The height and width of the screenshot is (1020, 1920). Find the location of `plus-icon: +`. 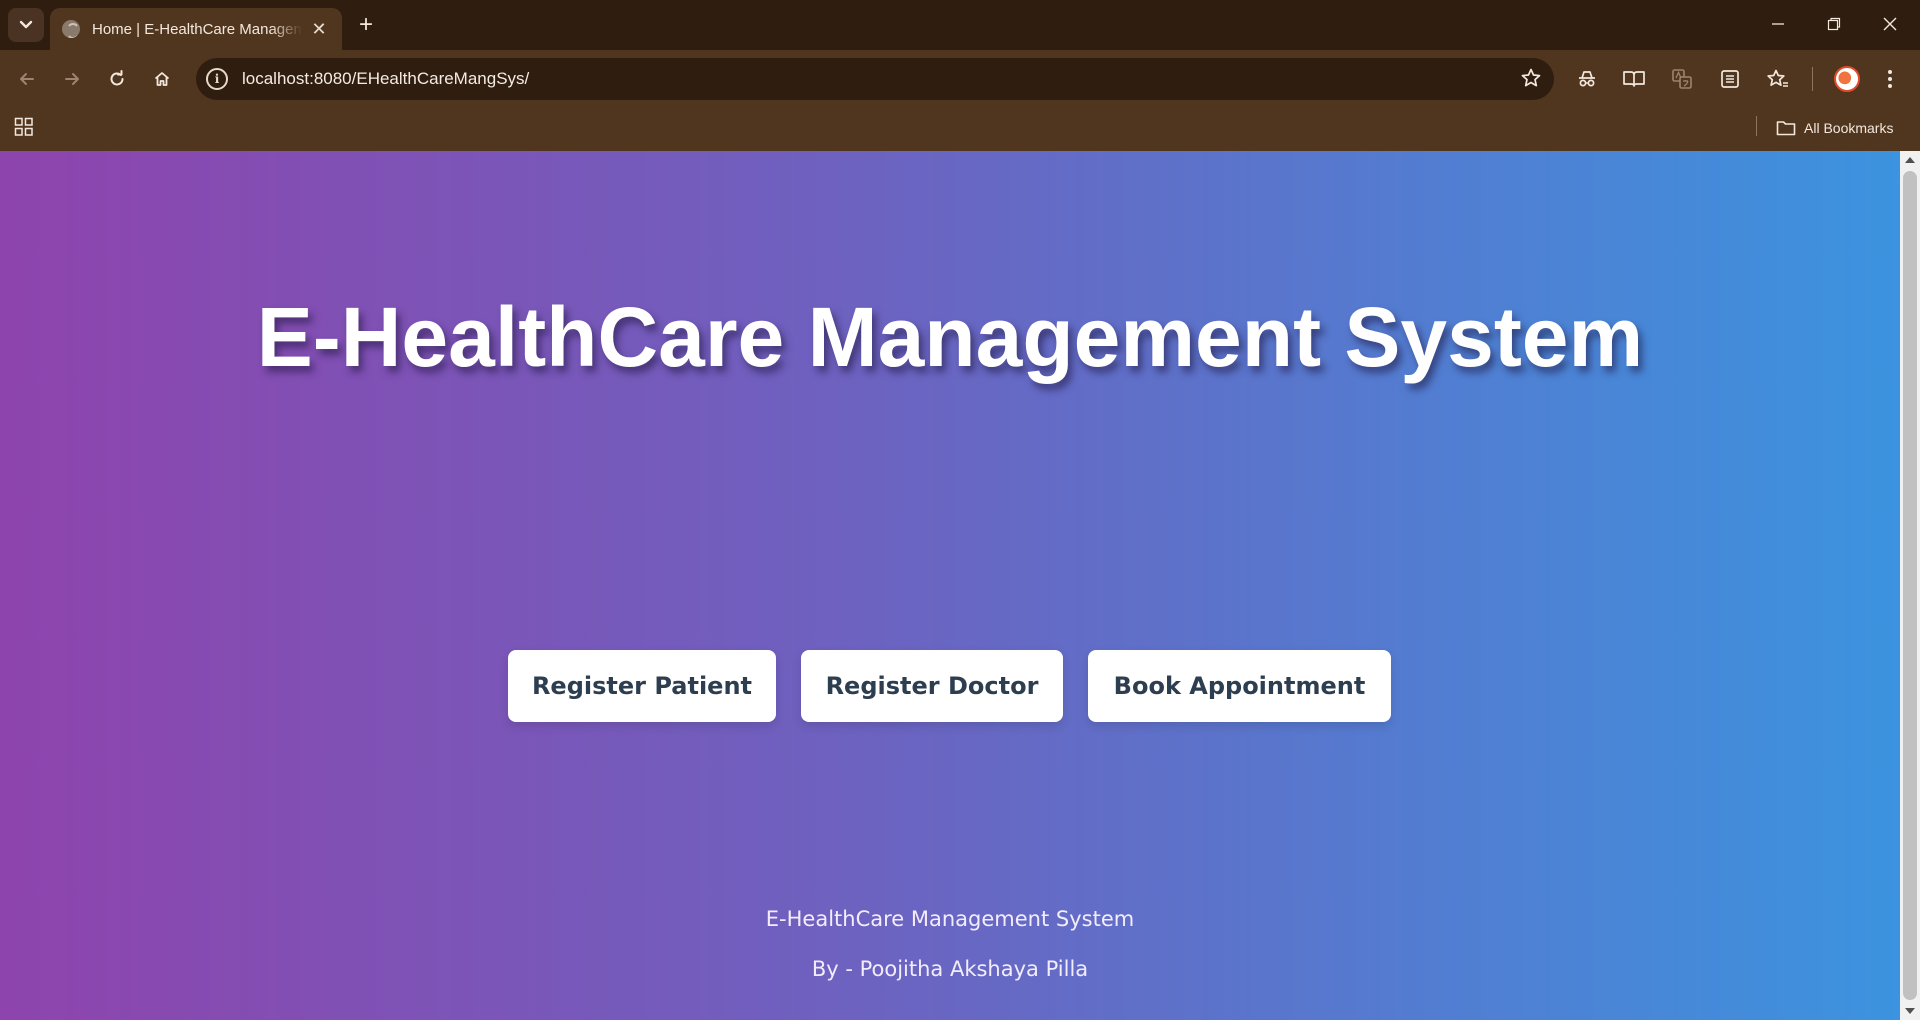

plus-icon: + is located at coordinates (365, 24).